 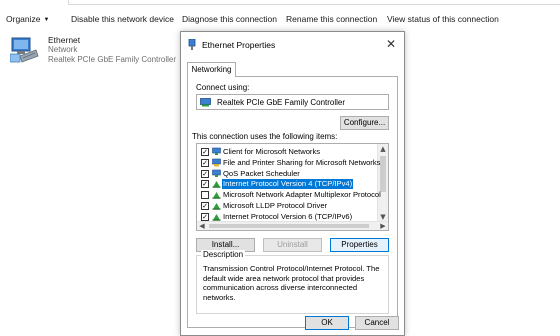 I want to click on scroll-left-icon: ◀, so click(x=202, y=226).